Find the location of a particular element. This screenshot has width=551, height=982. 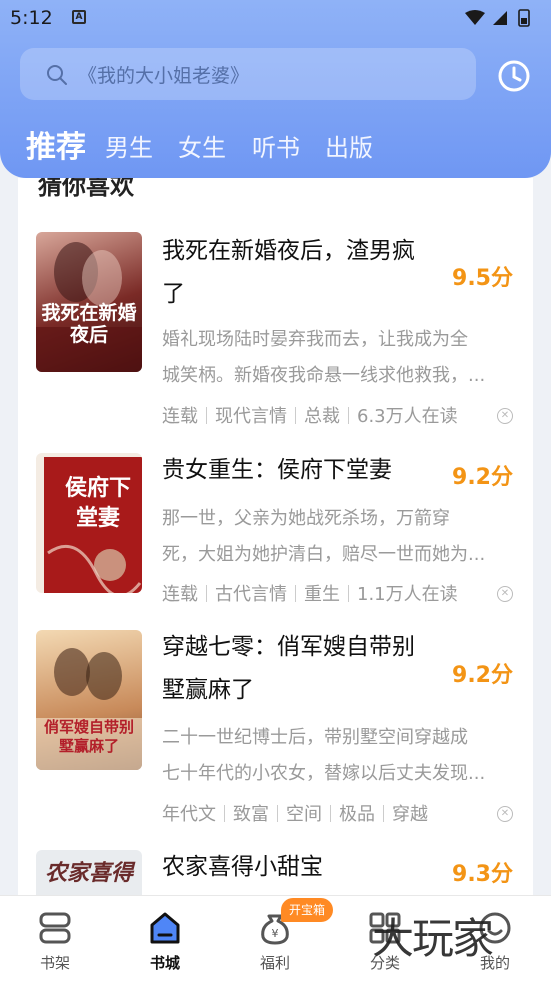

book-tag: 总裁 is located at coordinates (322, 416).